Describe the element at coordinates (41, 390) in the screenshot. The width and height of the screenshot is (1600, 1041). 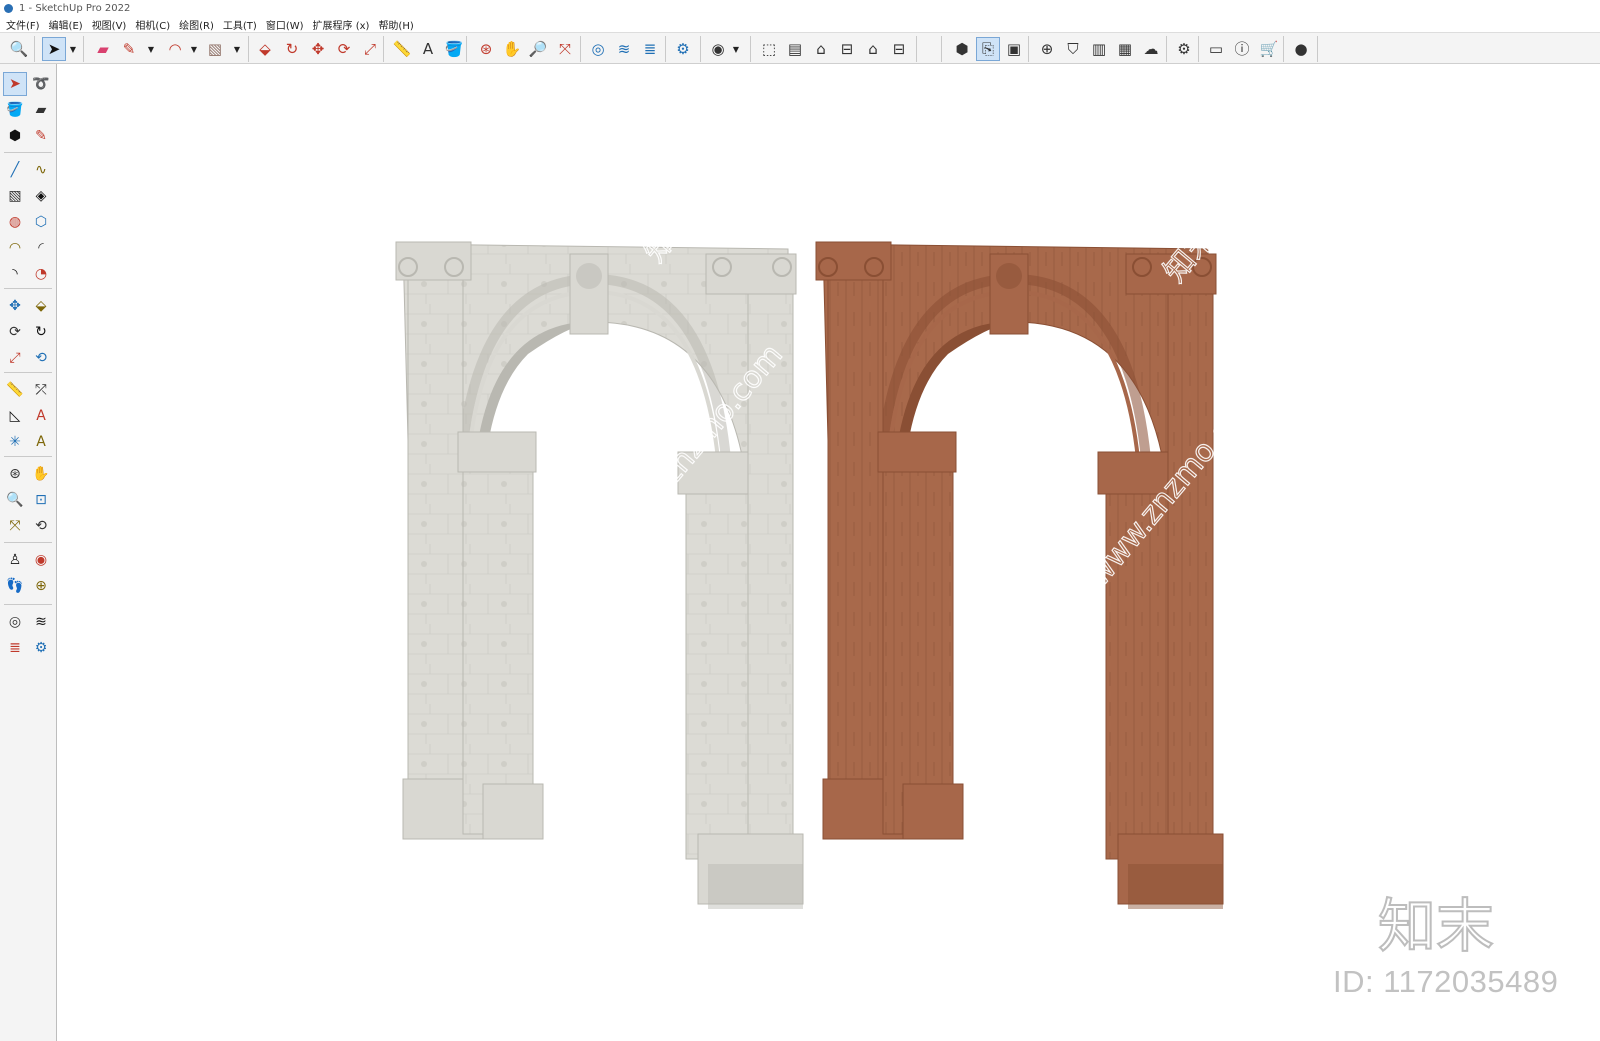
I see `dimension-tool-icon: ⤱` at that location.